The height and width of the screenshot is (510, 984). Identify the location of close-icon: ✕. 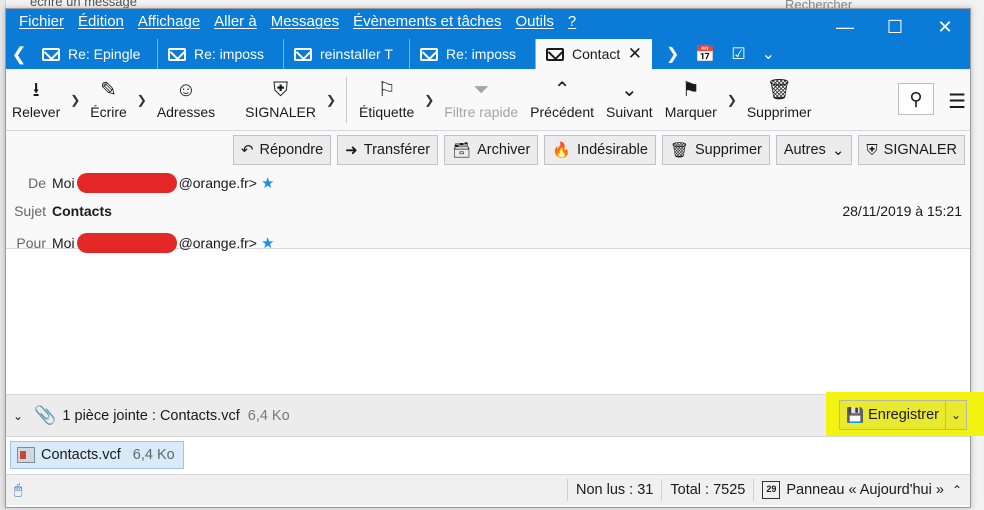
(945, 26).